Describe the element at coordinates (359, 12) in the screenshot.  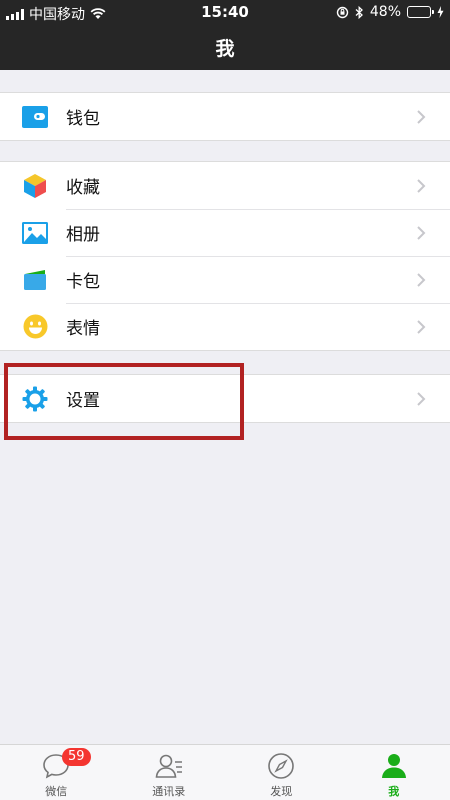
I see `bluetooth-icon` at that location.